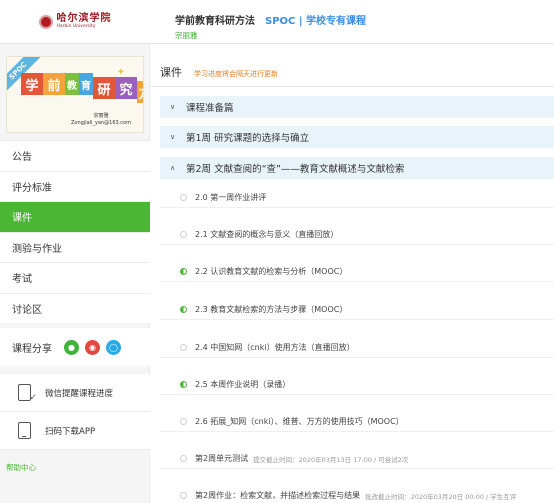 This screenshot has height=503, width=554. What do you see at coordinates (357, 198) in the screenshot?
I see `lesson-item: 2.0 第一周作业讲评` at bounding box center [357, 198].